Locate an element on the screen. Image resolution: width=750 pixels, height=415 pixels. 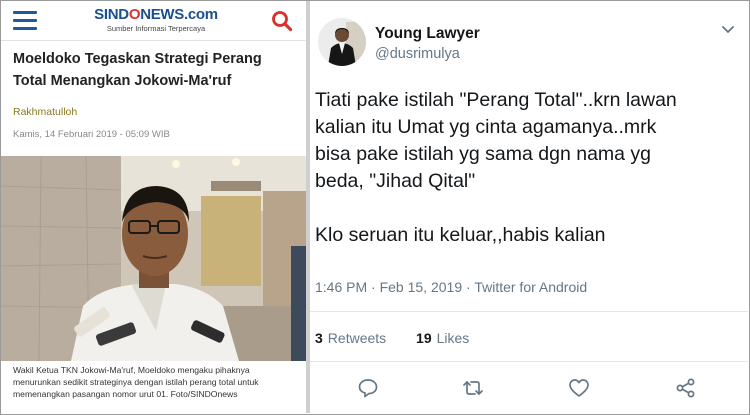
tweet-source: Twitter for Android is located at coordinates (530, 287).